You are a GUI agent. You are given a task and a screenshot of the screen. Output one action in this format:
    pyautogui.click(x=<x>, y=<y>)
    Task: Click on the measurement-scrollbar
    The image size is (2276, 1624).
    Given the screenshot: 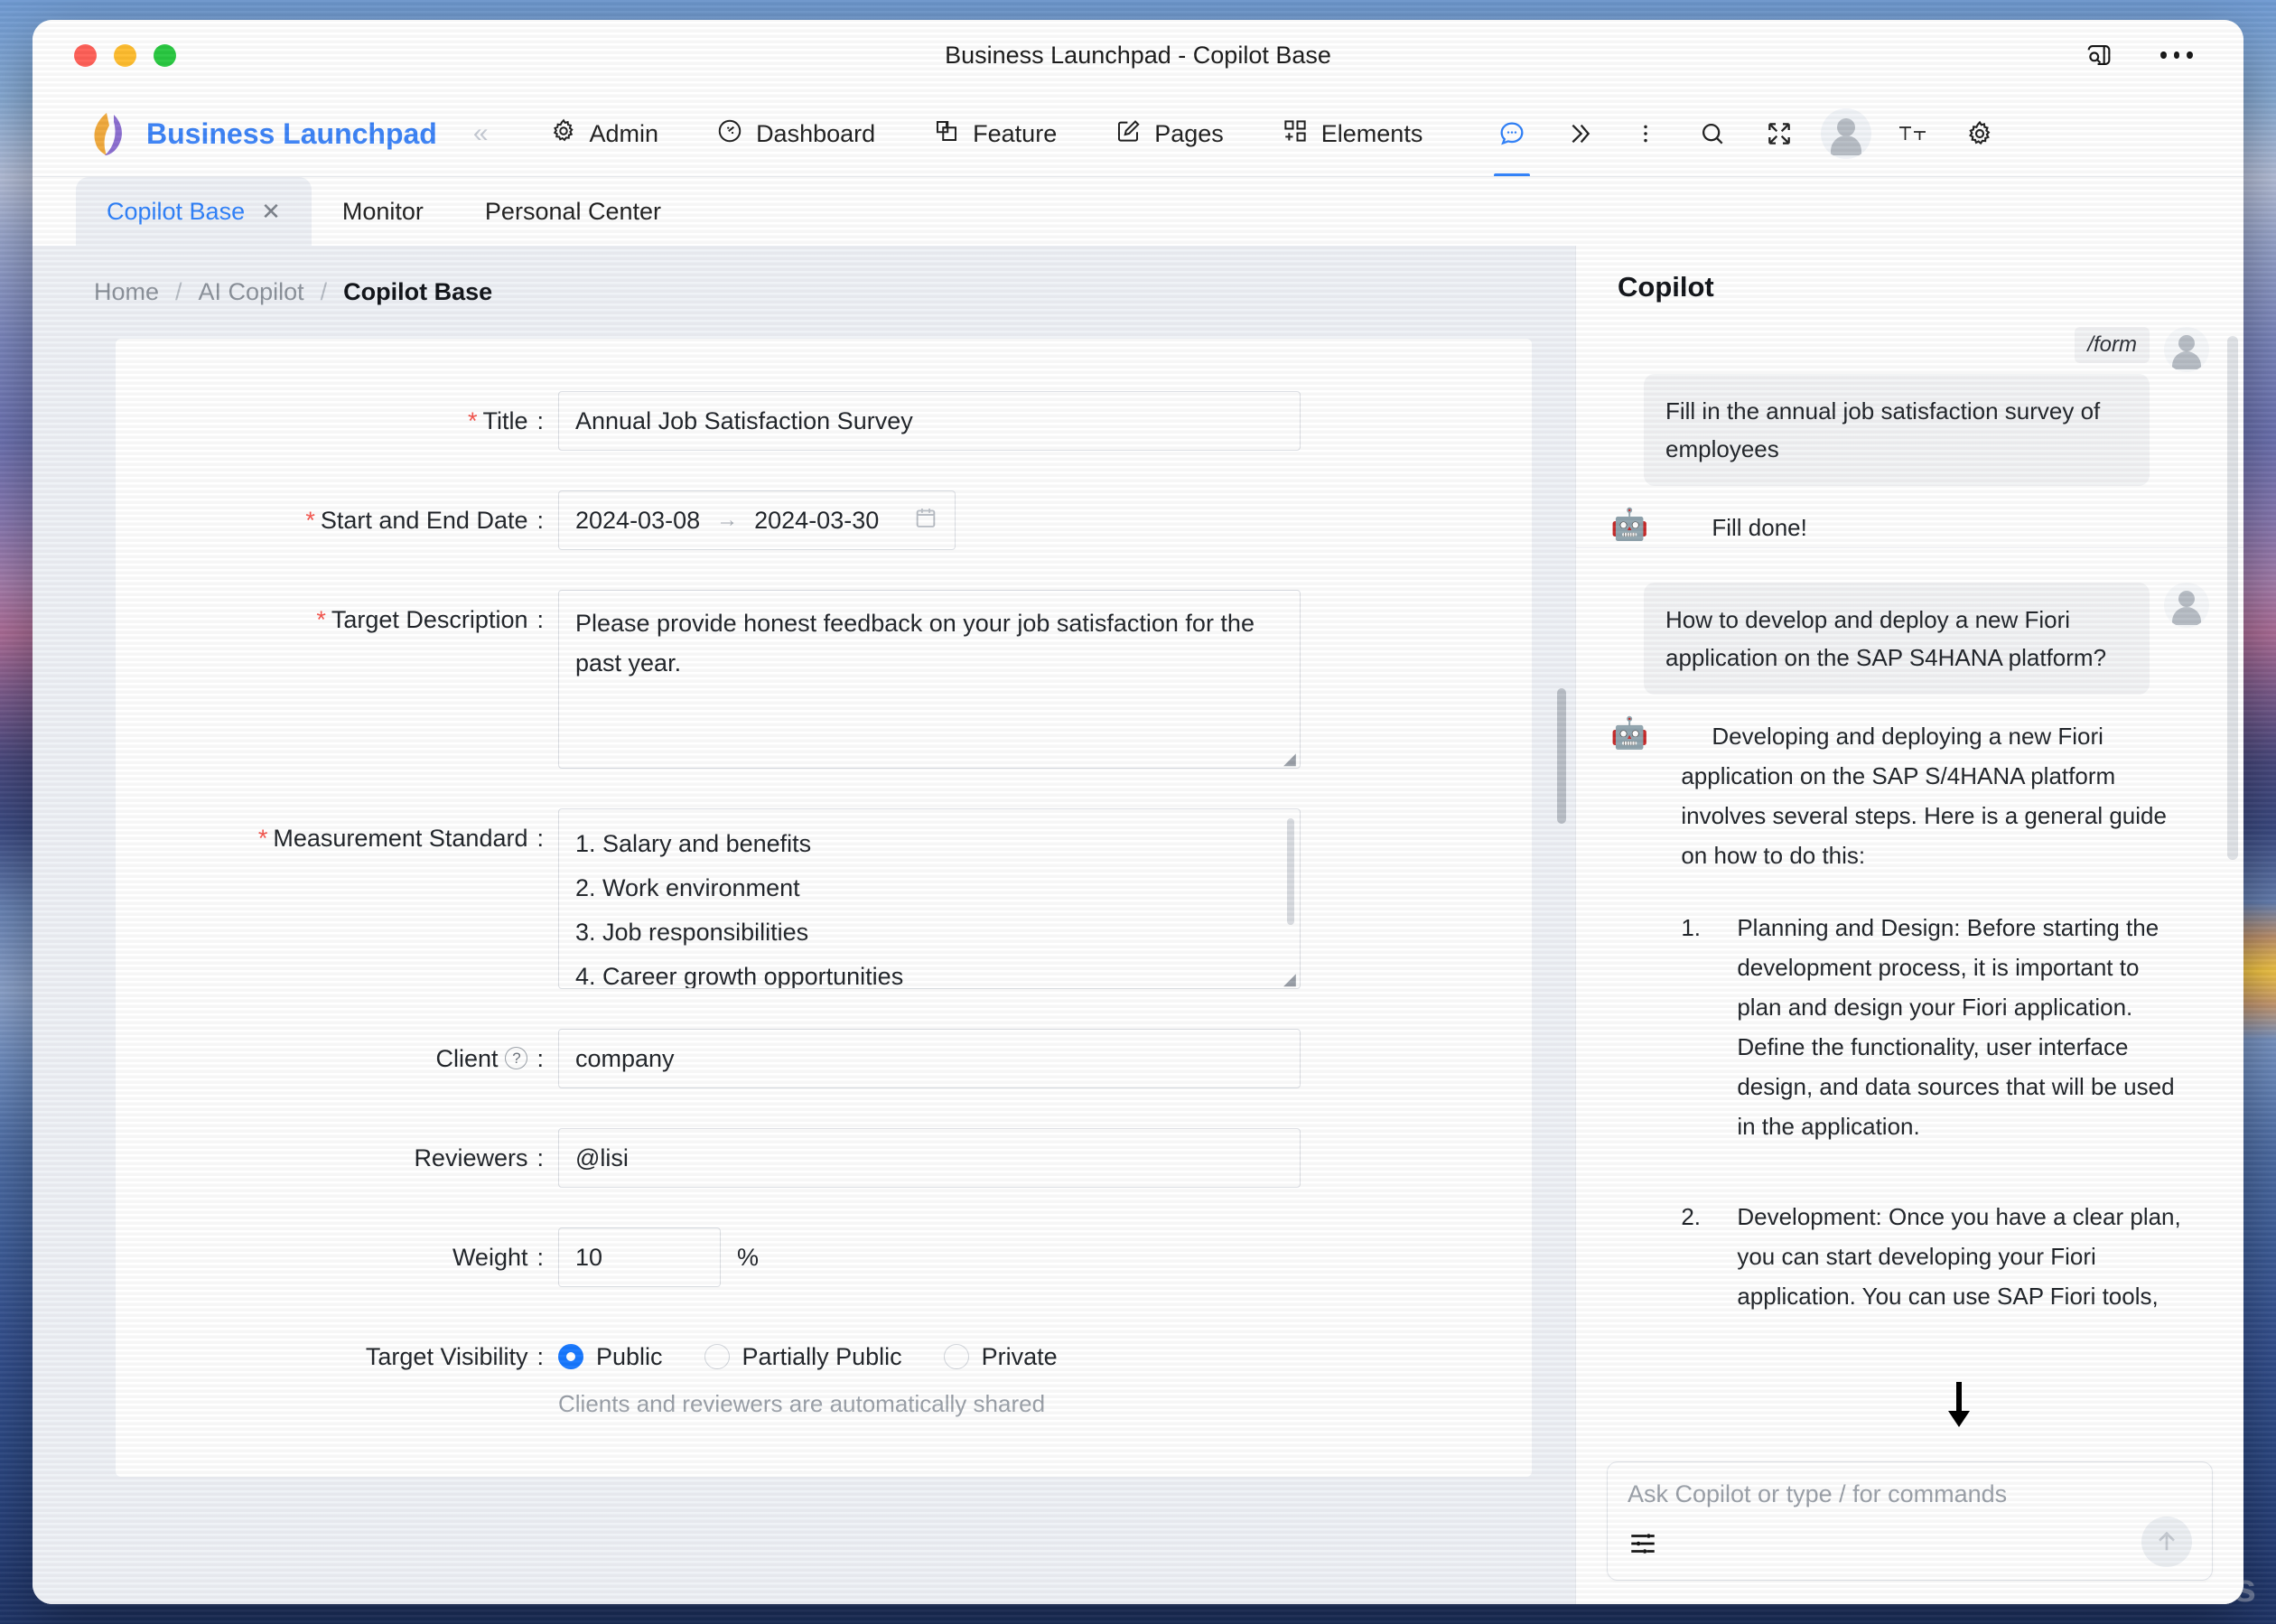 What is the action you would take?
    pyautogui.click(x=1290, y=871)
    